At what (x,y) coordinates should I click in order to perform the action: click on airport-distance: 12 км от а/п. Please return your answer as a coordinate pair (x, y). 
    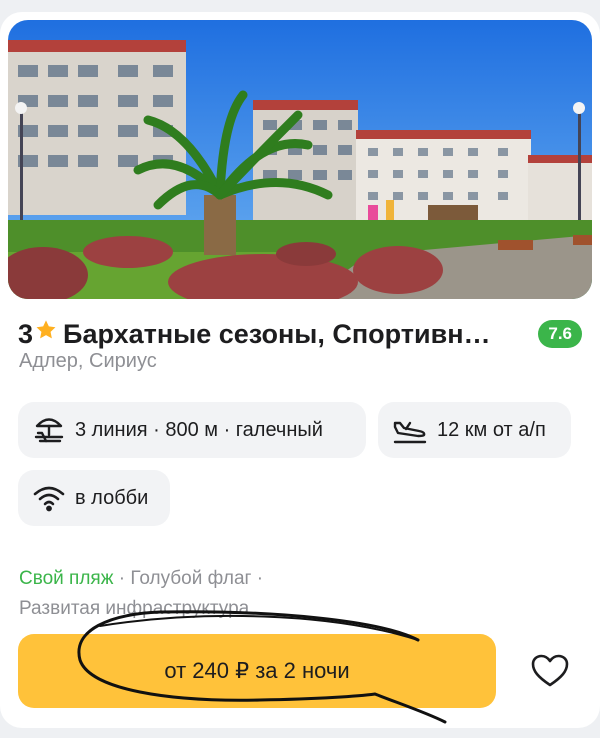
    Looking at the image, I should click on (491, 429).